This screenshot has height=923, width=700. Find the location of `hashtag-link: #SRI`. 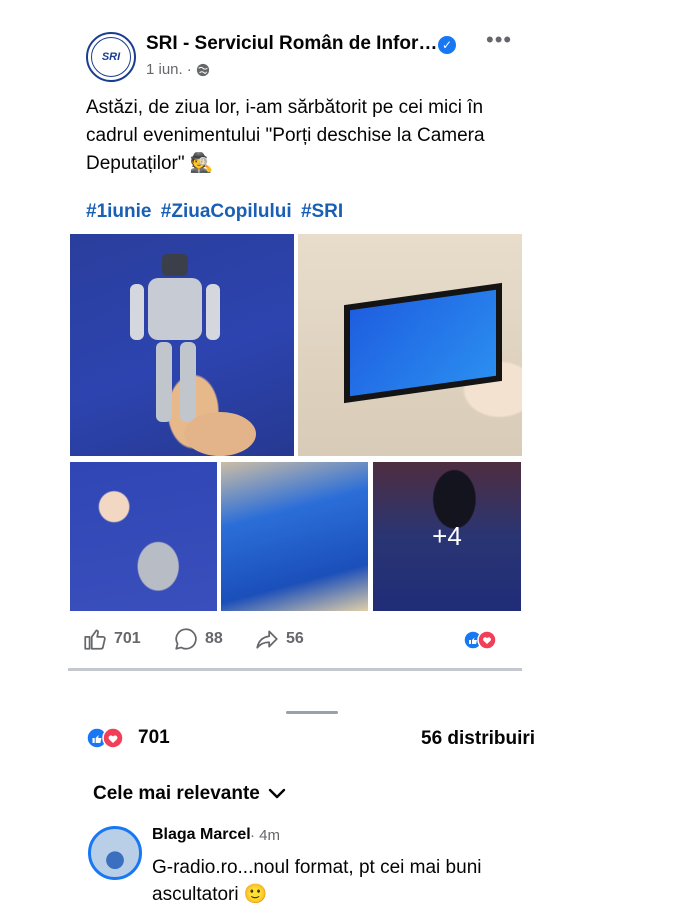

hashtag-link: #SRI is located at coordinates (322, 211).